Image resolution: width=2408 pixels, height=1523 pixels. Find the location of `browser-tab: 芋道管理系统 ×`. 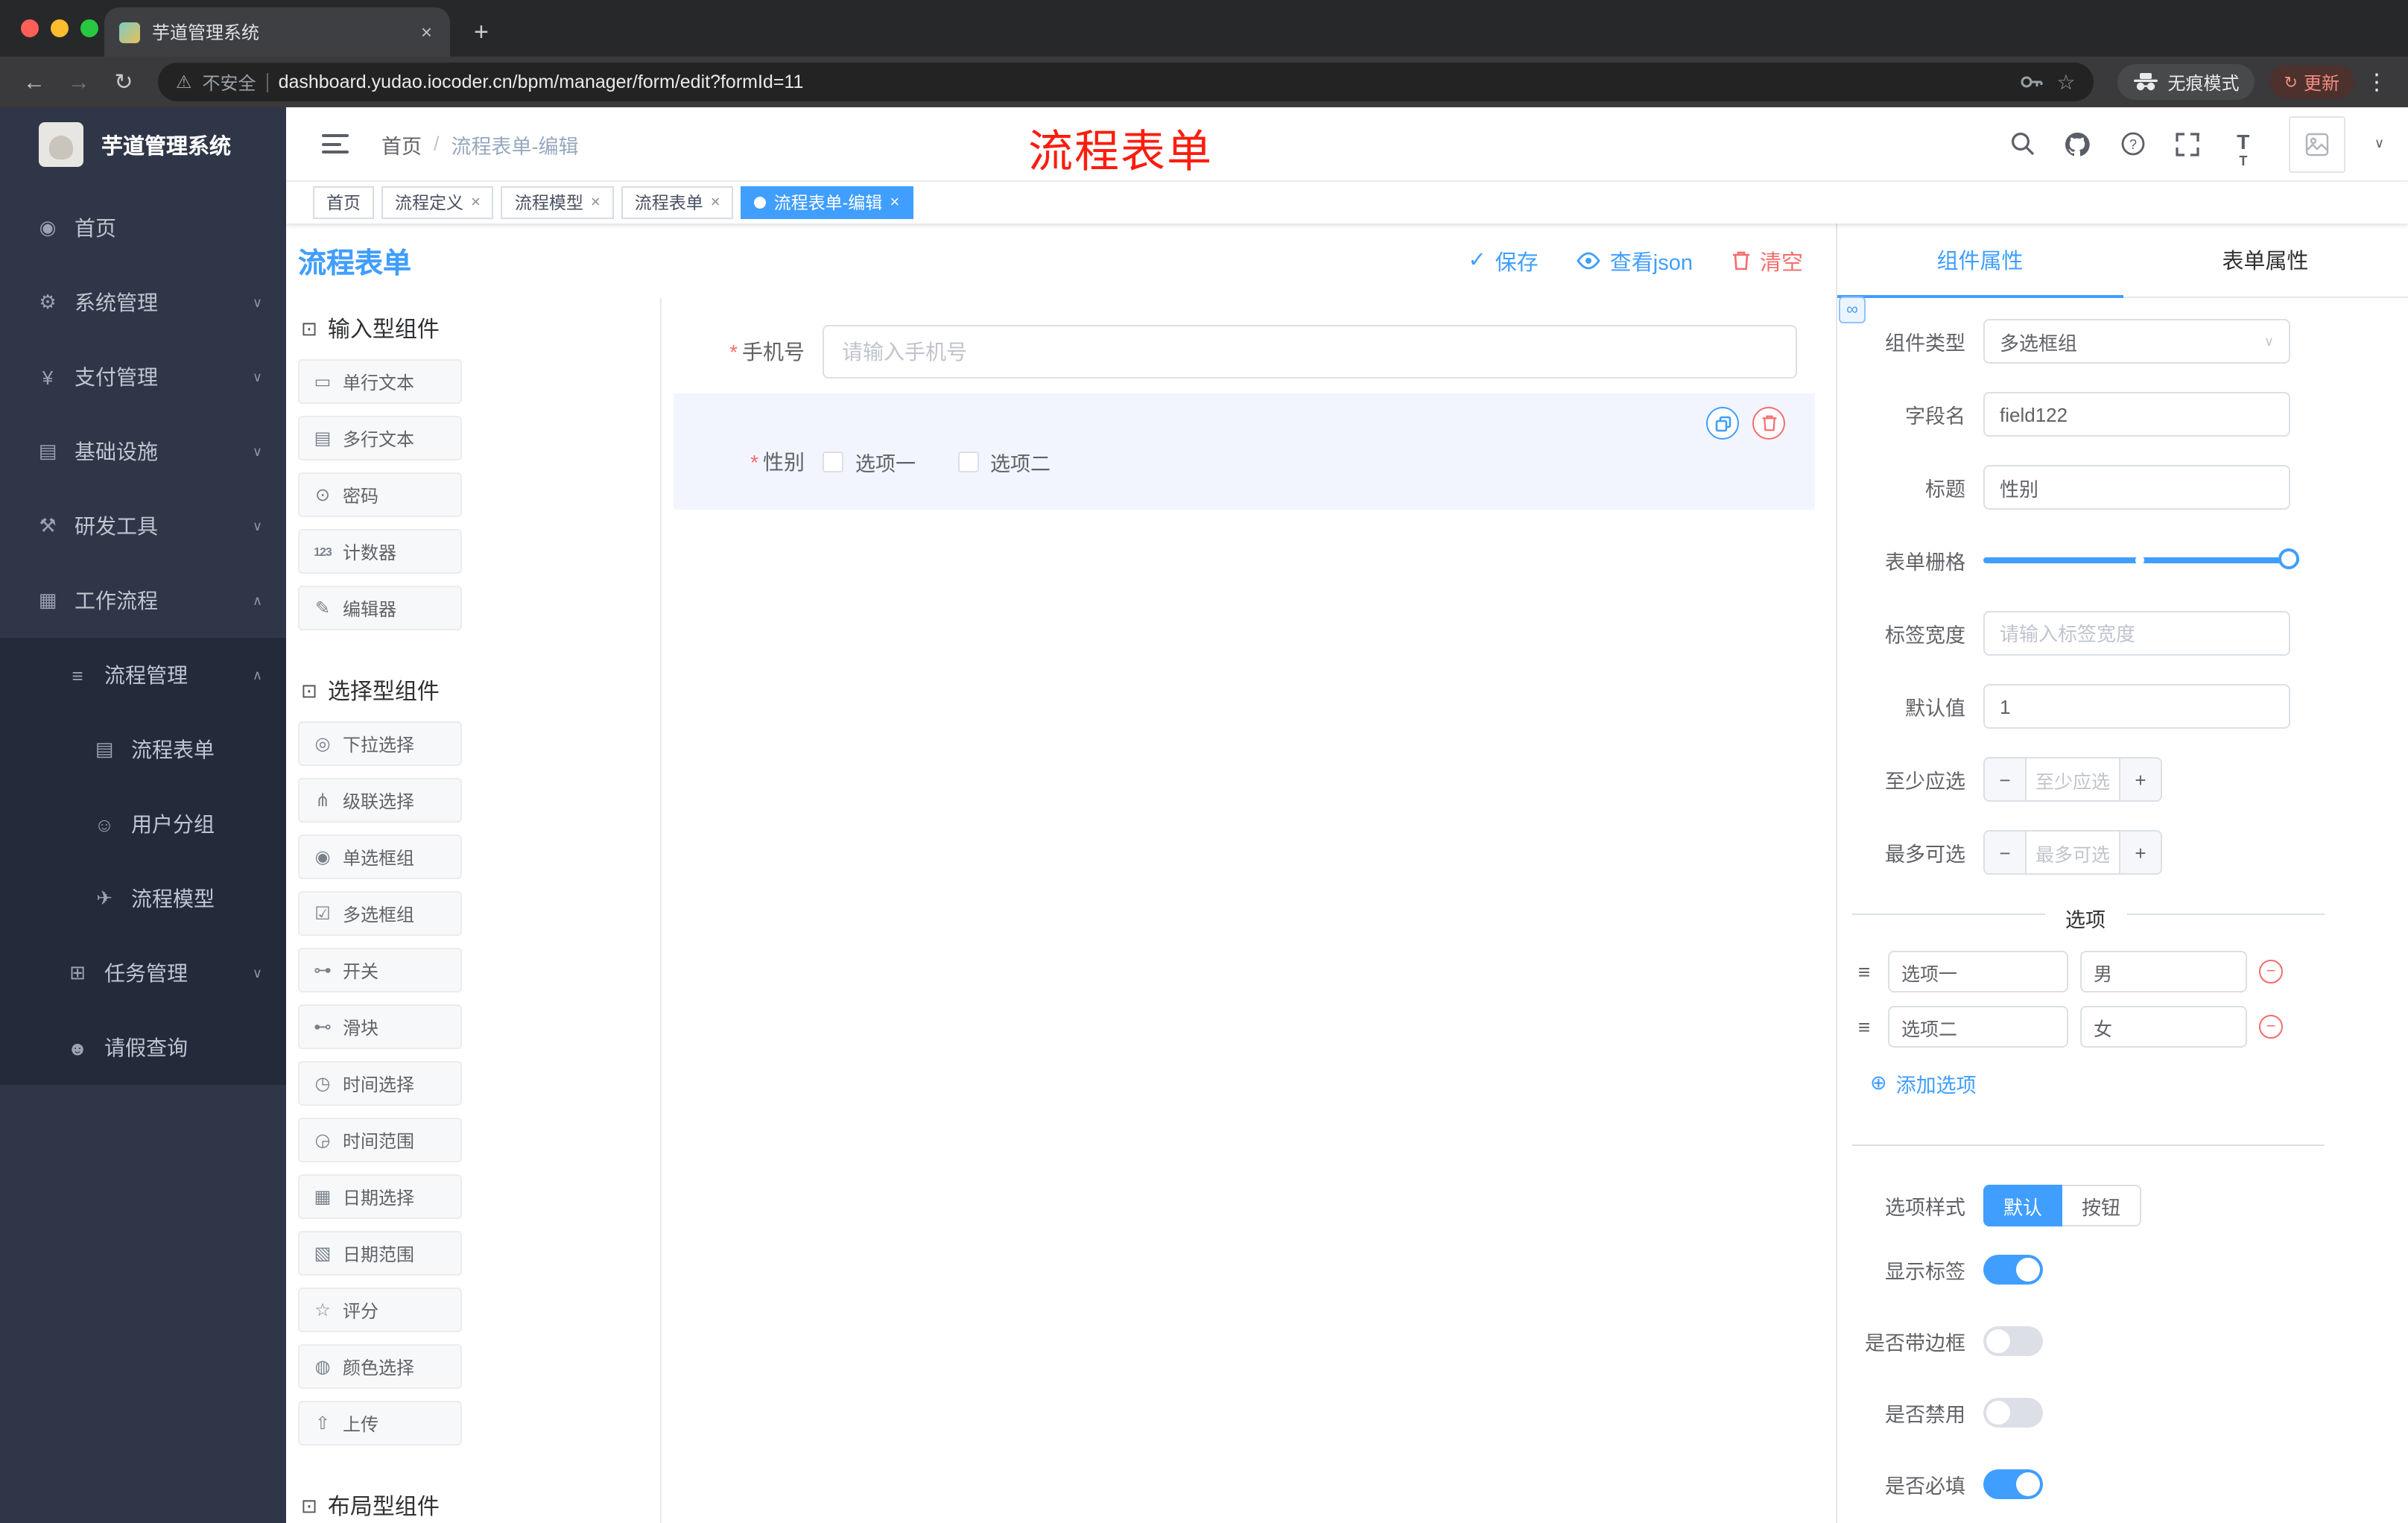

browser-tab: 芋道管理系统 × is located at coordinates (277, 32).